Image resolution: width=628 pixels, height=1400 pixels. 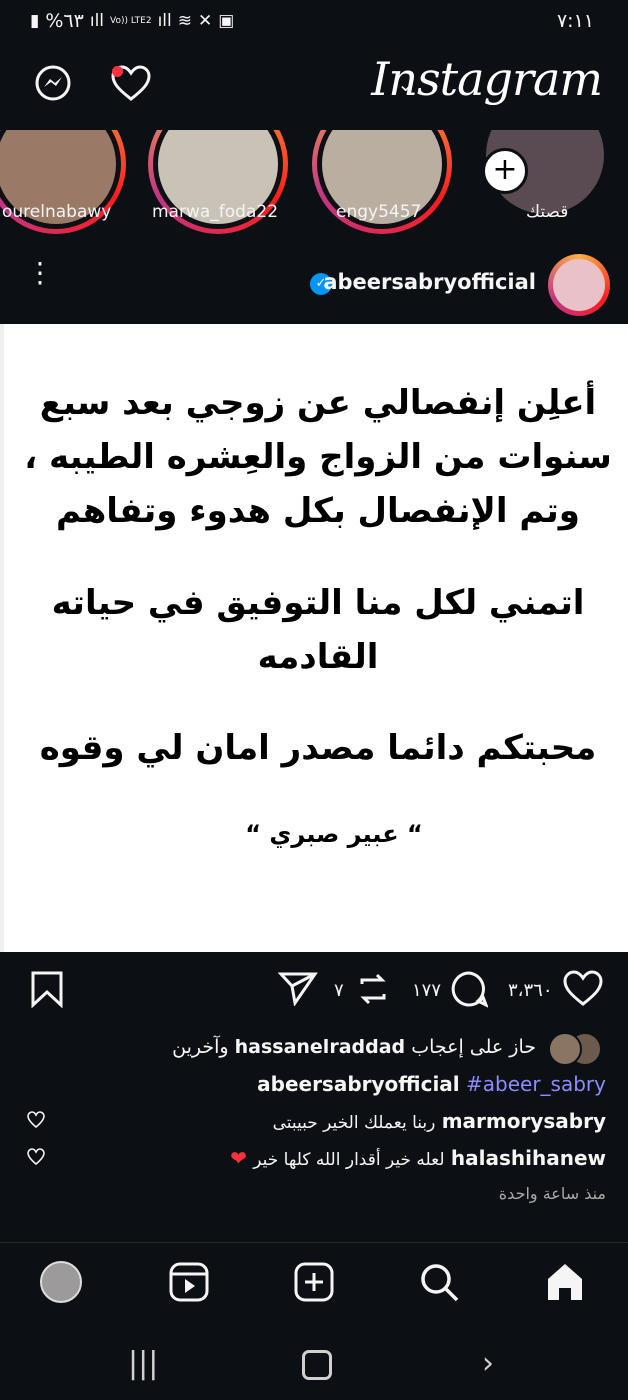 I want to click on reposts-count: ٧, so click(x=339, y=990).